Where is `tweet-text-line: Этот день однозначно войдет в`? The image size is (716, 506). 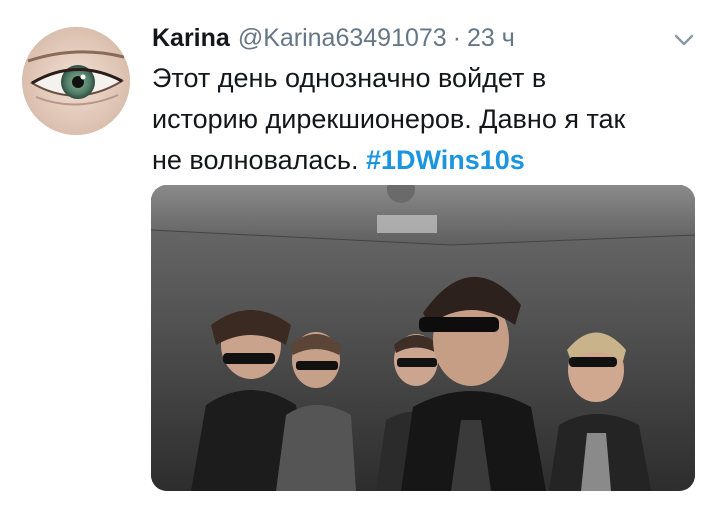 tweet-text-line: Этот день однозначно войдет в is located at coordinates (349, 78).